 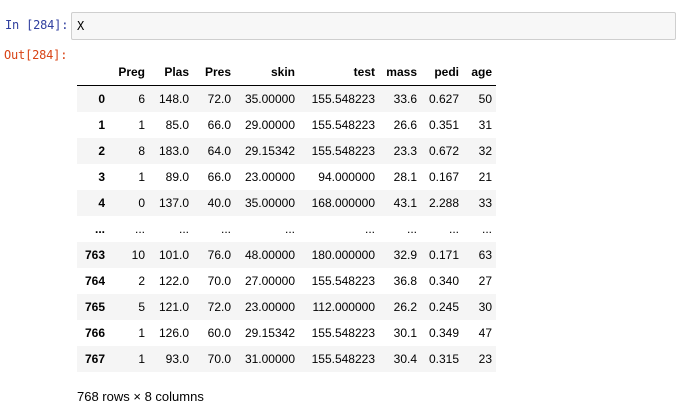 What do you see at coordinates (140, 396) in the screenshot?
I see `dataframe-shape-text: 768 rows × 8 columns` at bounding box center [140, 396].